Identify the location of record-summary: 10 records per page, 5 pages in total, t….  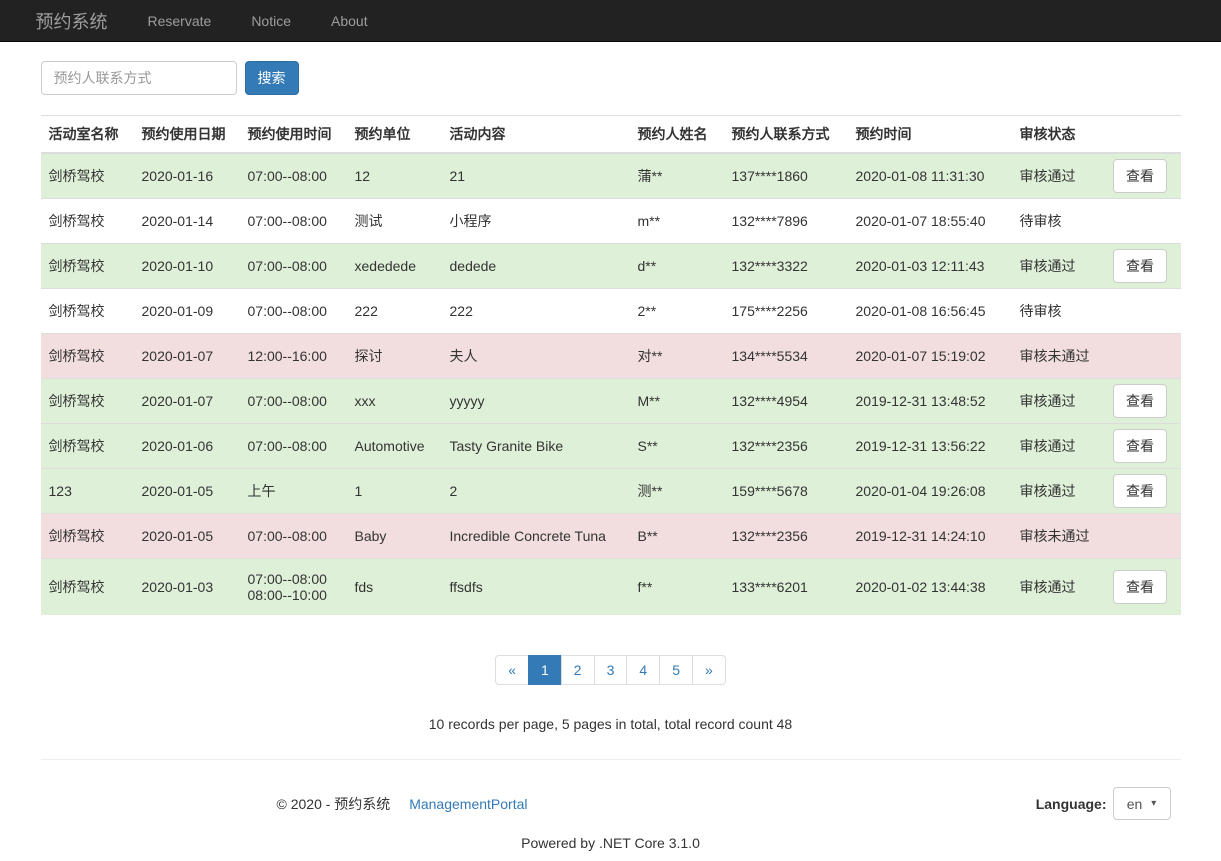
(610, 724).